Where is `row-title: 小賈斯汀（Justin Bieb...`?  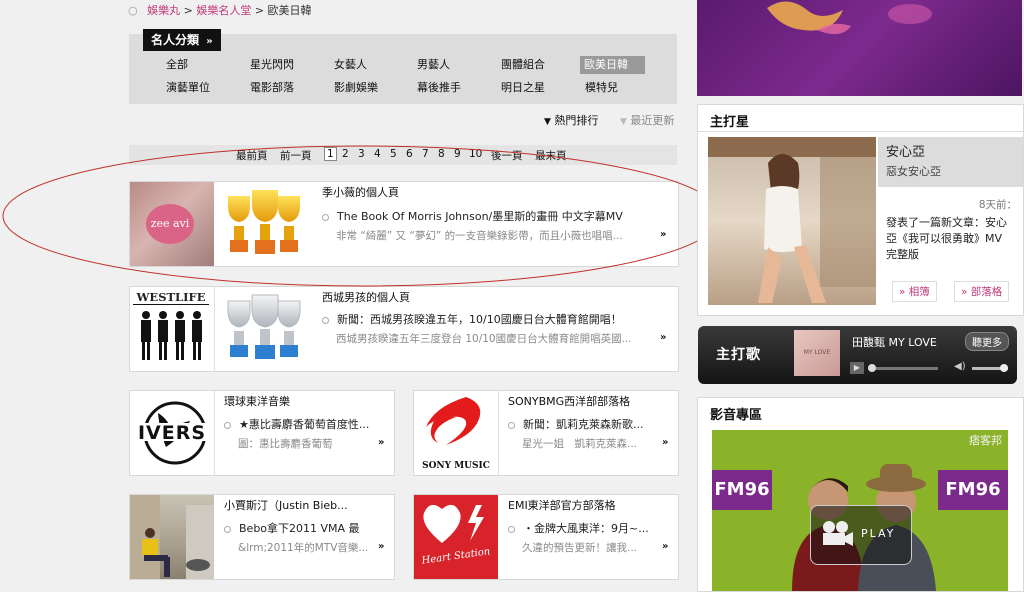 row-title: 小賈斯汀（Justin Bieb... is located at coordinates (286, 505).